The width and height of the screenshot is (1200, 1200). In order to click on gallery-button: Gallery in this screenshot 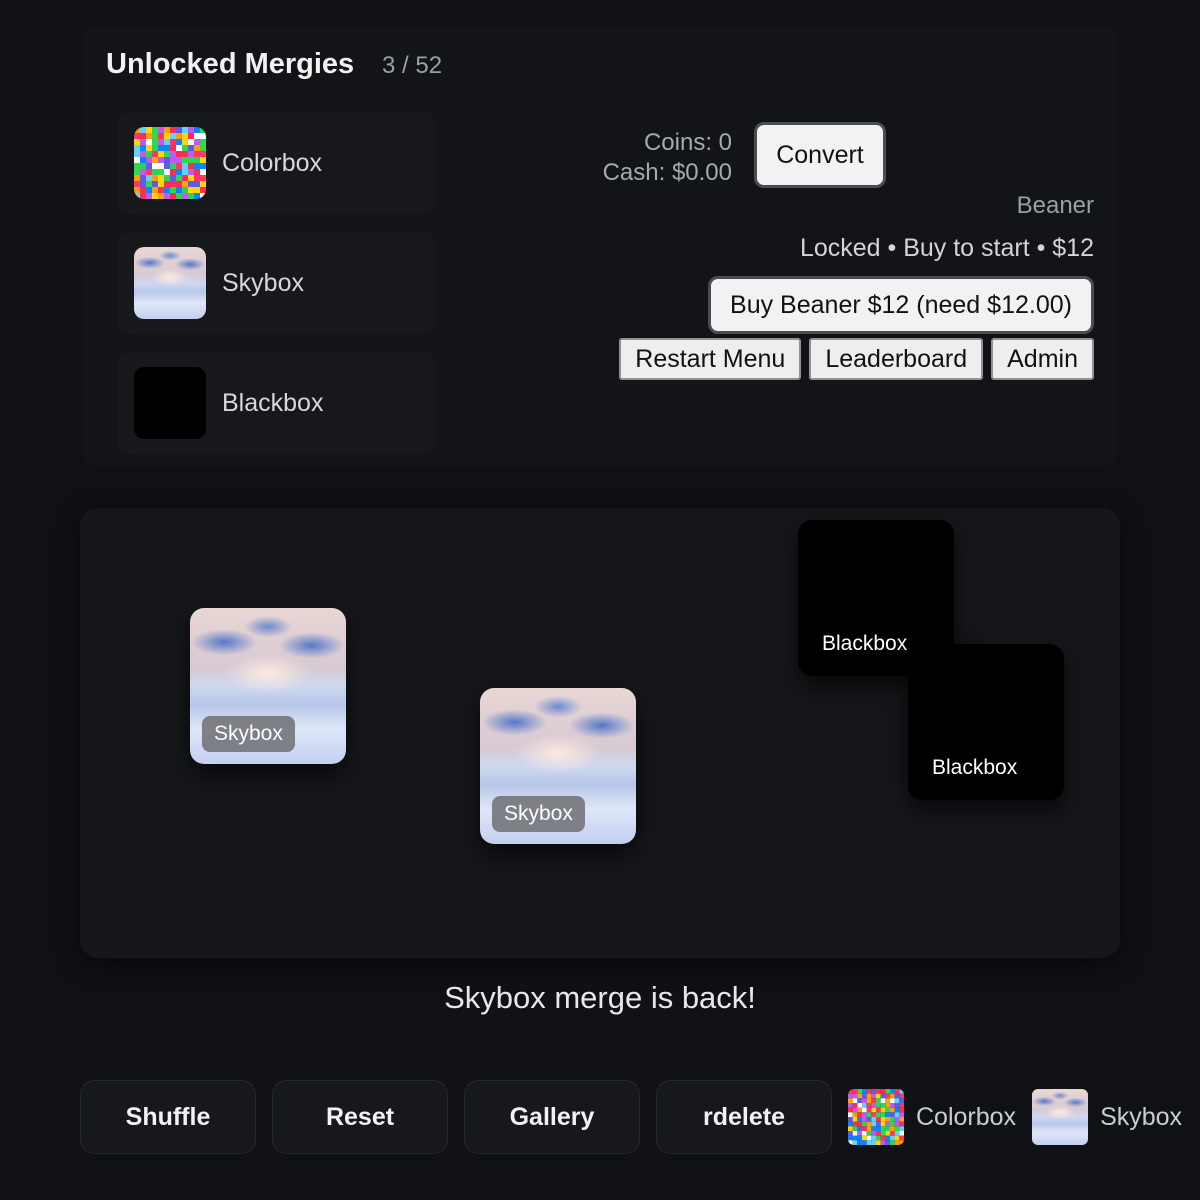, I will do `click(552, 1117)`.